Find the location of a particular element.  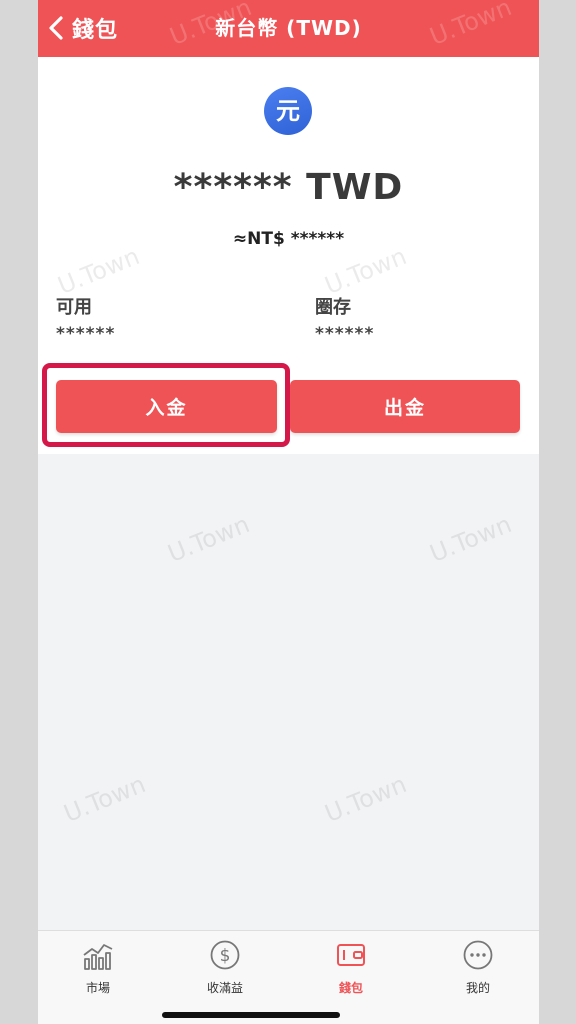

more-circle-icon is located at coordinates (478, 955).